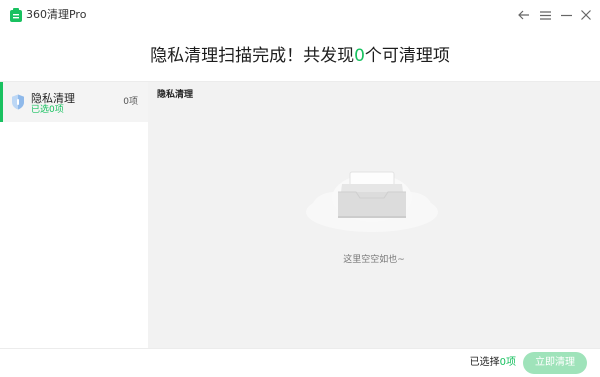 The height and width of the screenshot is (377, 600). I want to click on sidebar-item-selected: 已选0项, so click(47, 110).